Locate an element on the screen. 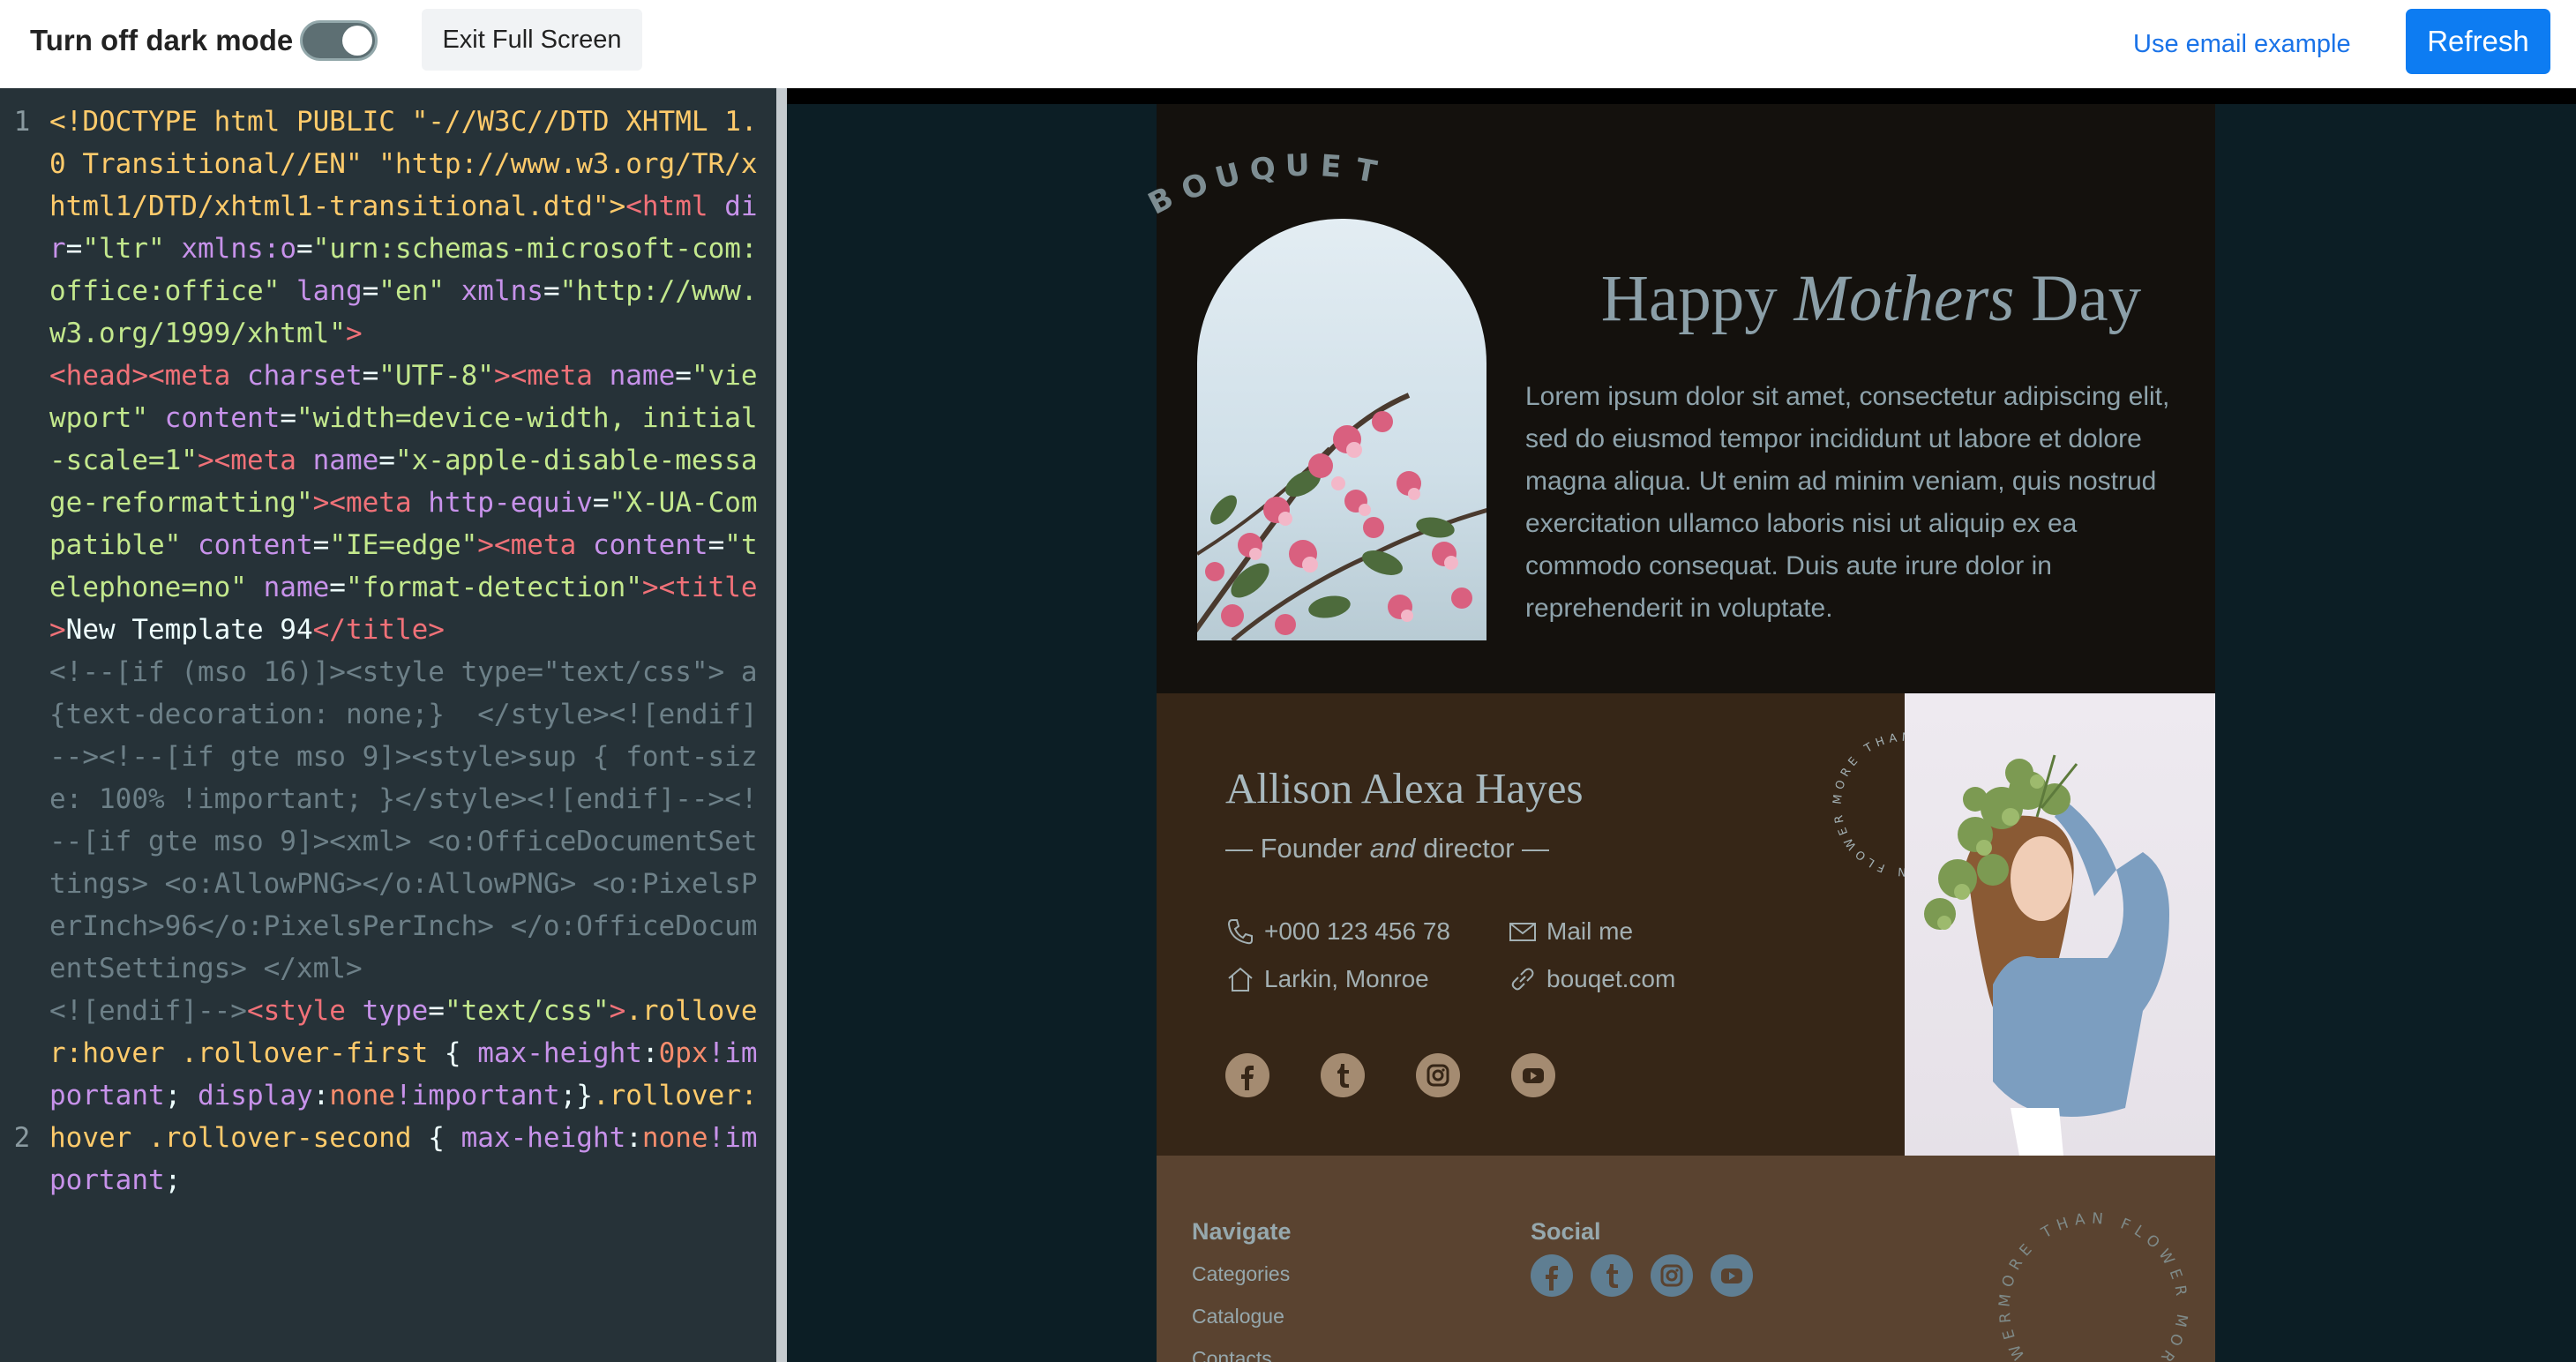  line-number: 1 is located at coordinates (22, 122).